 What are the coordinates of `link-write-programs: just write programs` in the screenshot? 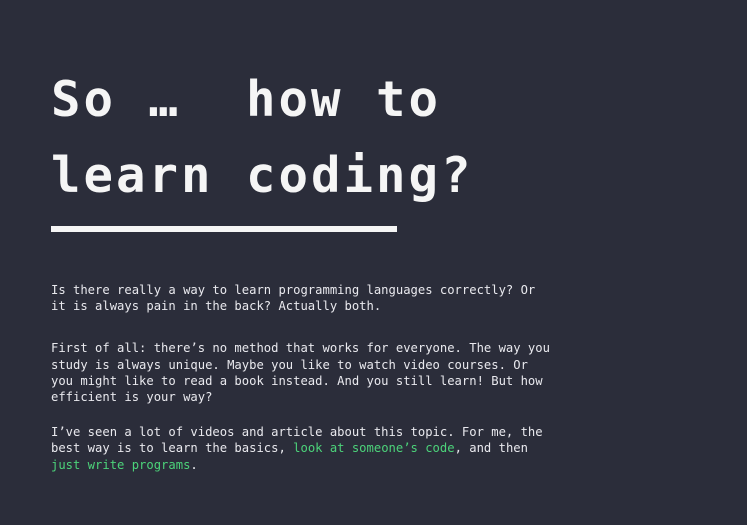 It's located at (120, 465).